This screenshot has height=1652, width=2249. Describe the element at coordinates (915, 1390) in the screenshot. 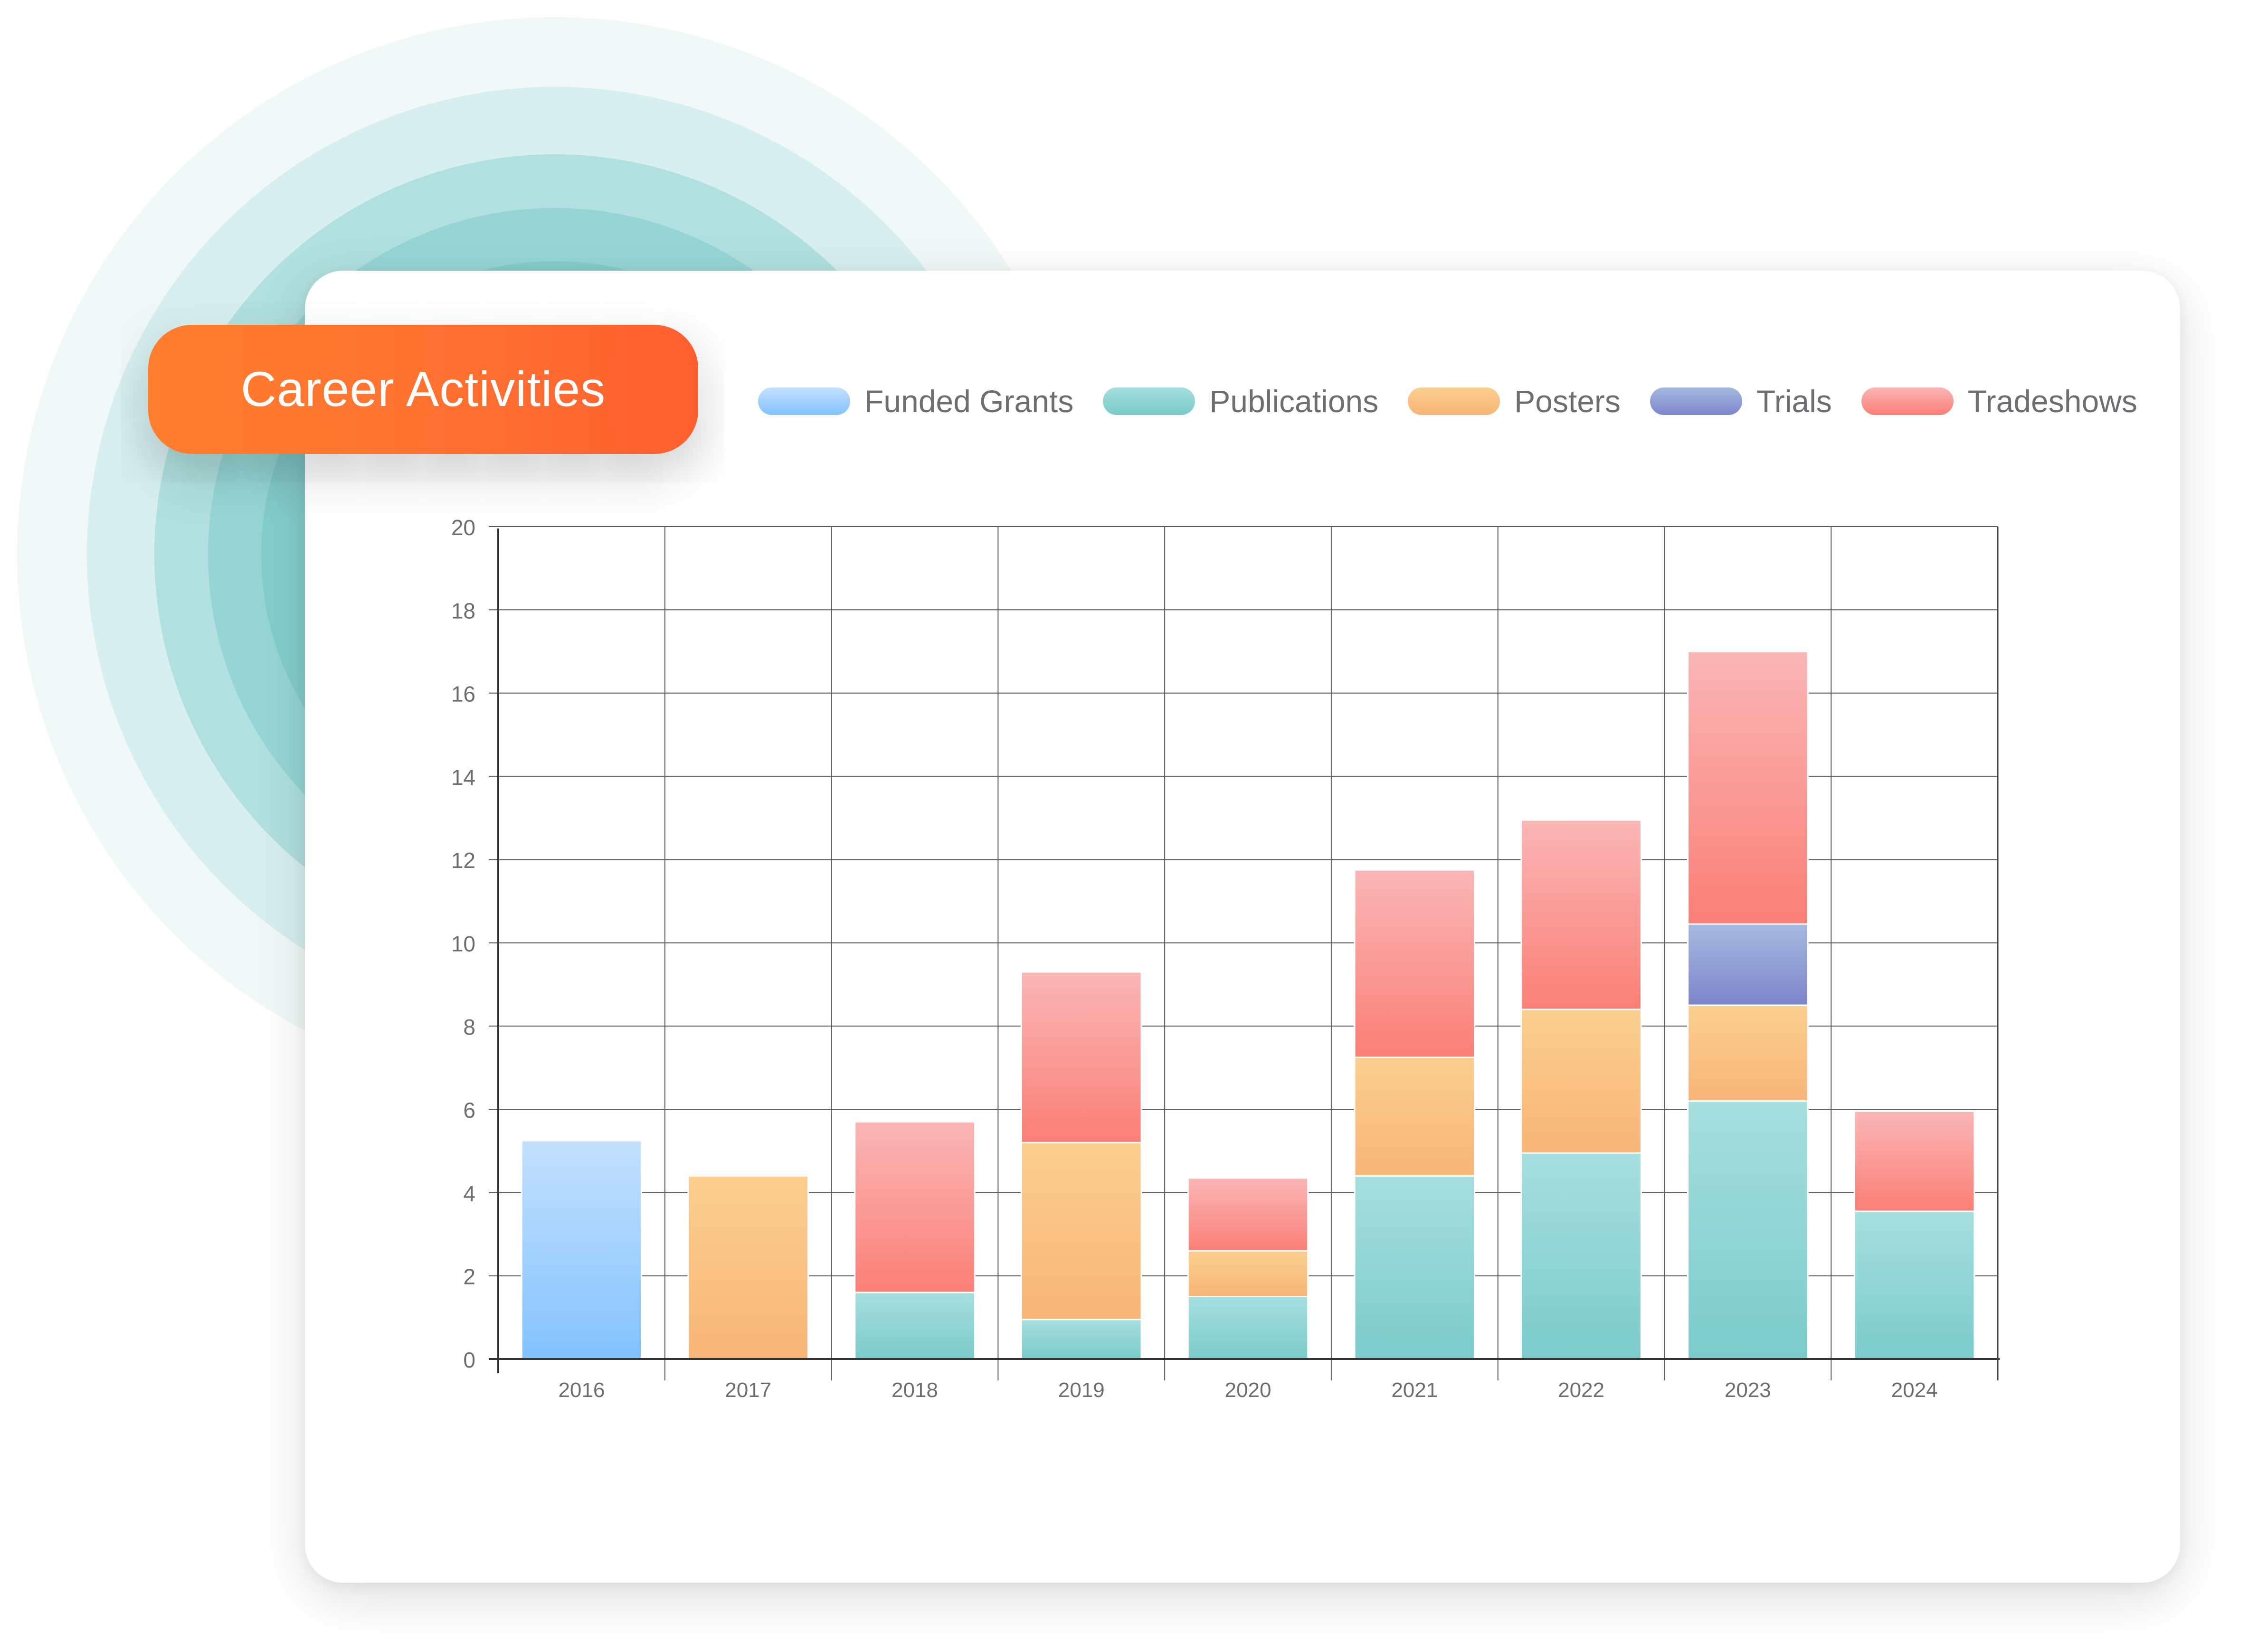

I see `x-tick-label: 2018` at that location.